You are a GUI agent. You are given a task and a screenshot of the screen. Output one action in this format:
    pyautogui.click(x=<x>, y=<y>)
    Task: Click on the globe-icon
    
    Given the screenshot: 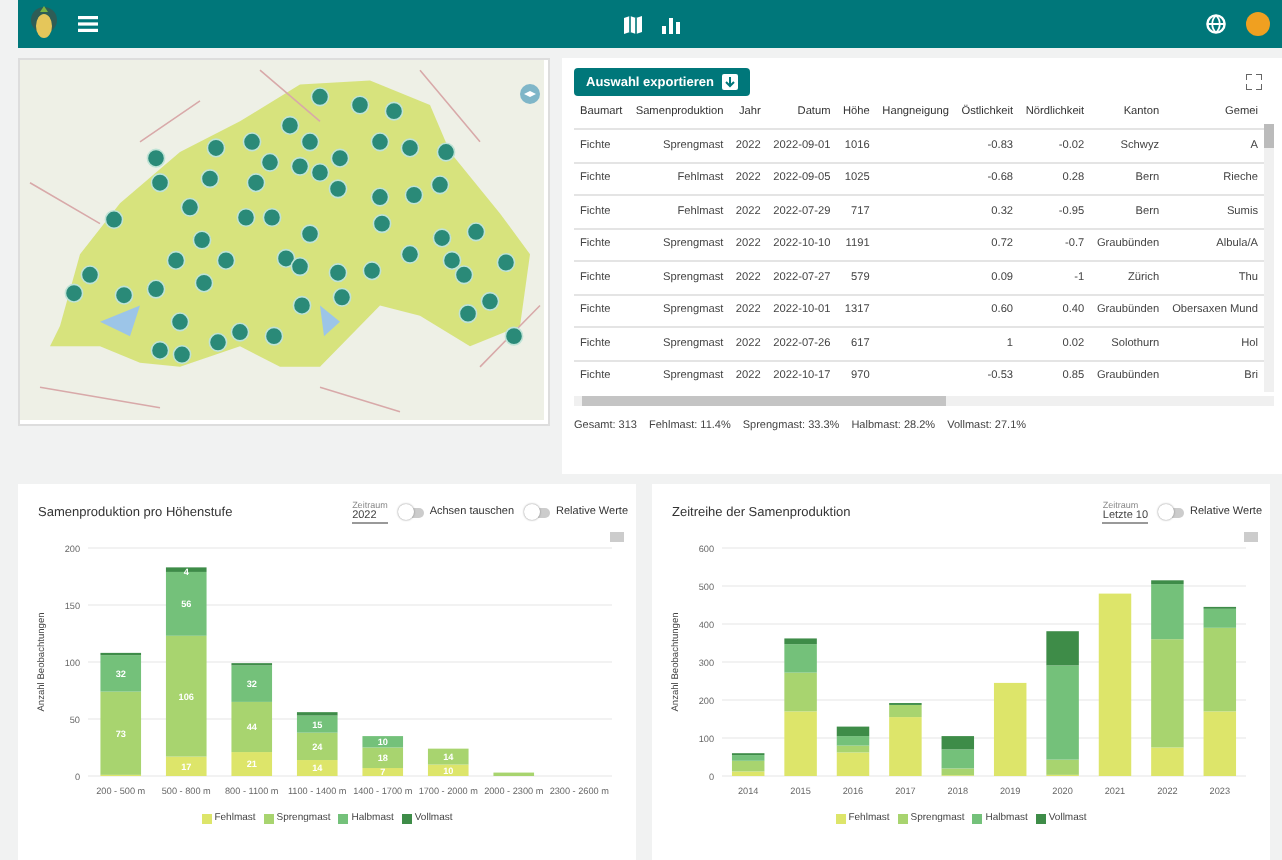 What is the action you would take?
    pyautogui.click(x=1216, y=24)
    